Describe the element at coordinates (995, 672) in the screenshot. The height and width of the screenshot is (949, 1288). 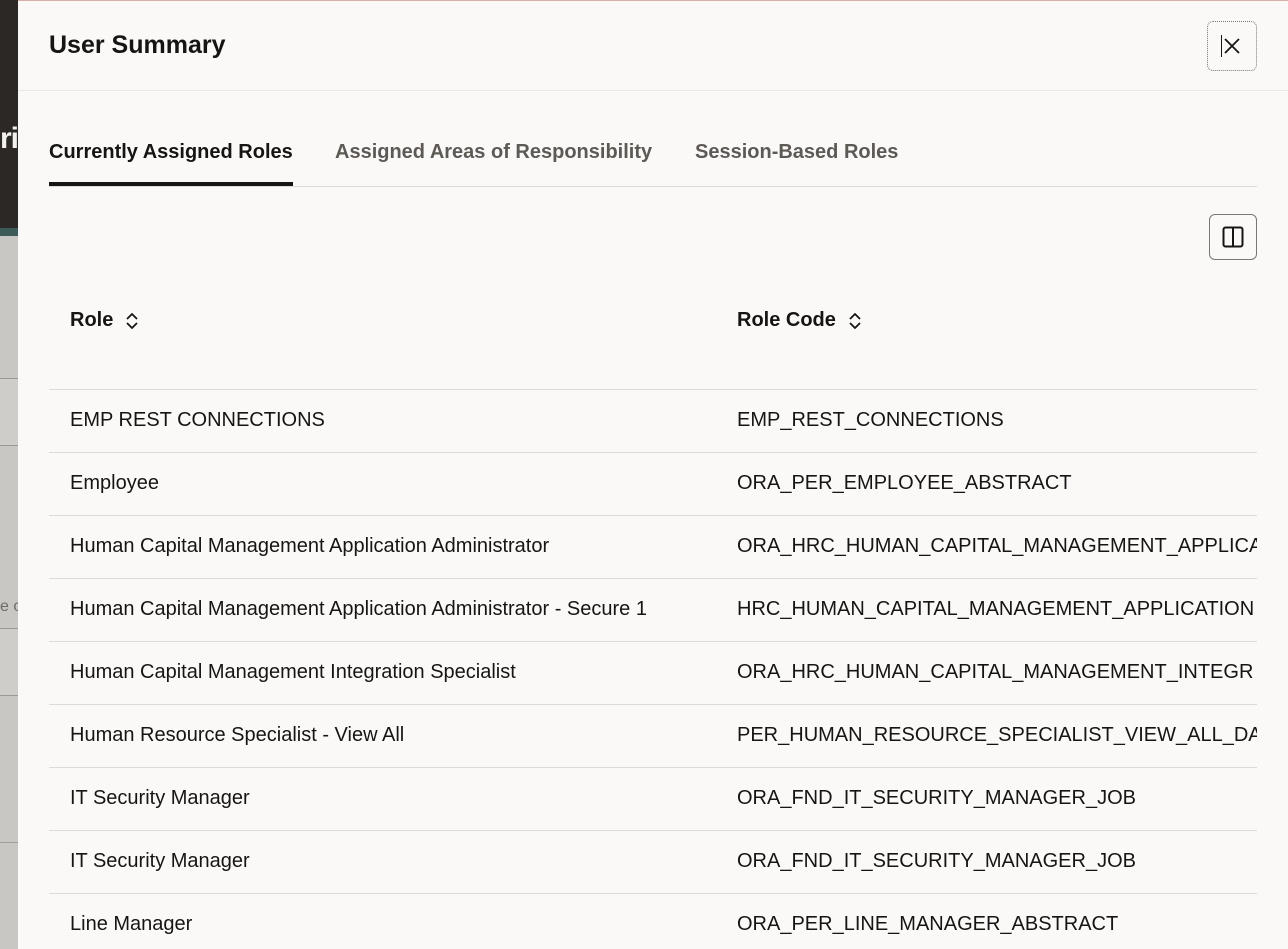
I see `role-code-cell: ORA_HRC_HUMAN_CAPITAL_MANAGEMENT_INTEGR` at that location.